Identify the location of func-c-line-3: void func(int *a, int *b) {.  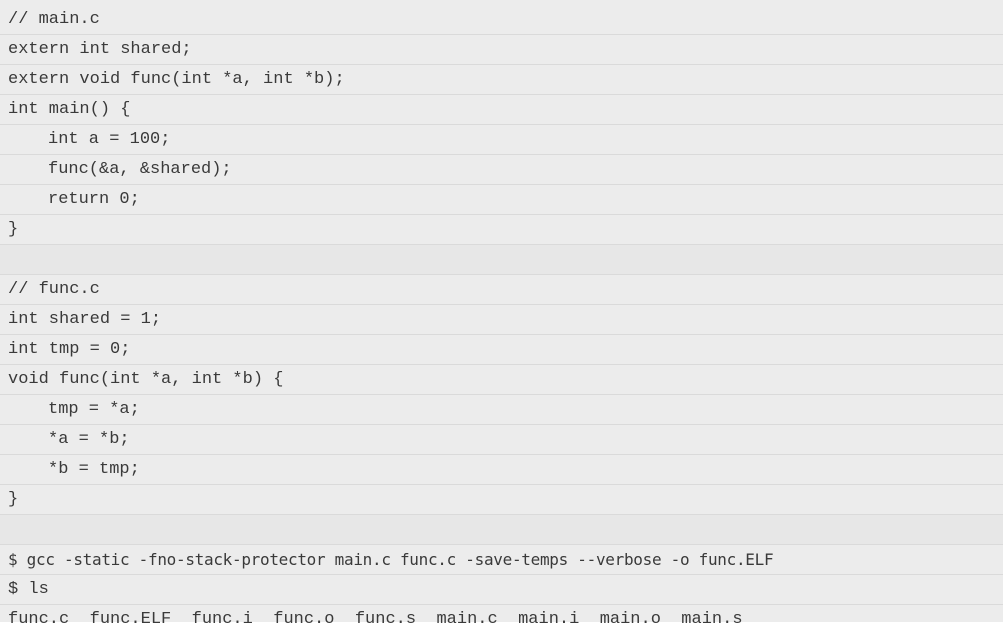
(501, 380).